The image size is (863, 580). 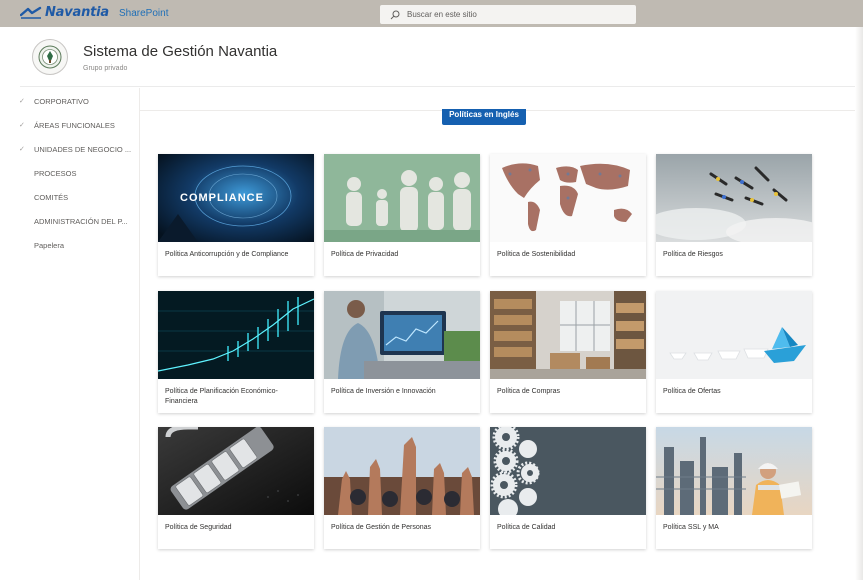 I want to click on nav-item-corporativo: ✓ CORPORATIVO, so click(x=79, y=102).